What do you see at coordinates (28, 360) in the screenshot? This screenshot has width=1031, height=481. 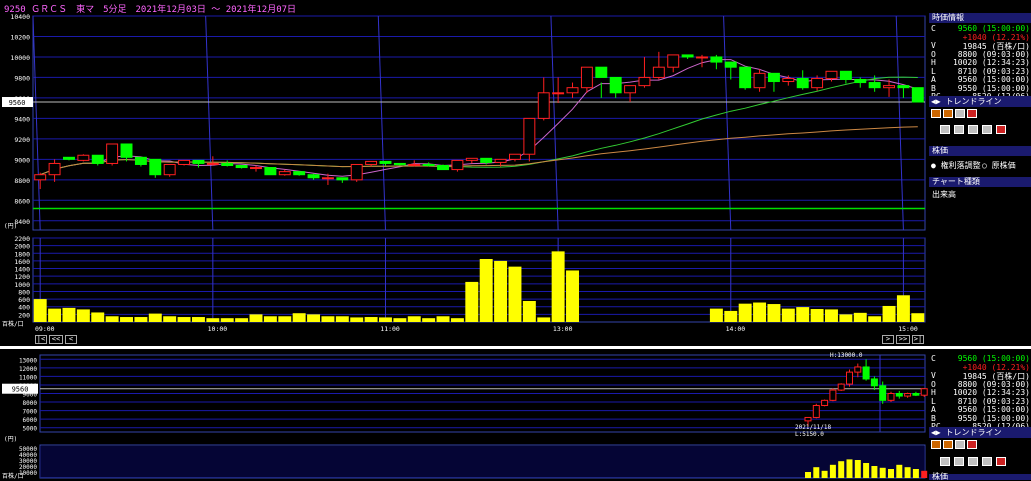 I see `mini-tick-label: 13000` at bounding box center [28, 360].